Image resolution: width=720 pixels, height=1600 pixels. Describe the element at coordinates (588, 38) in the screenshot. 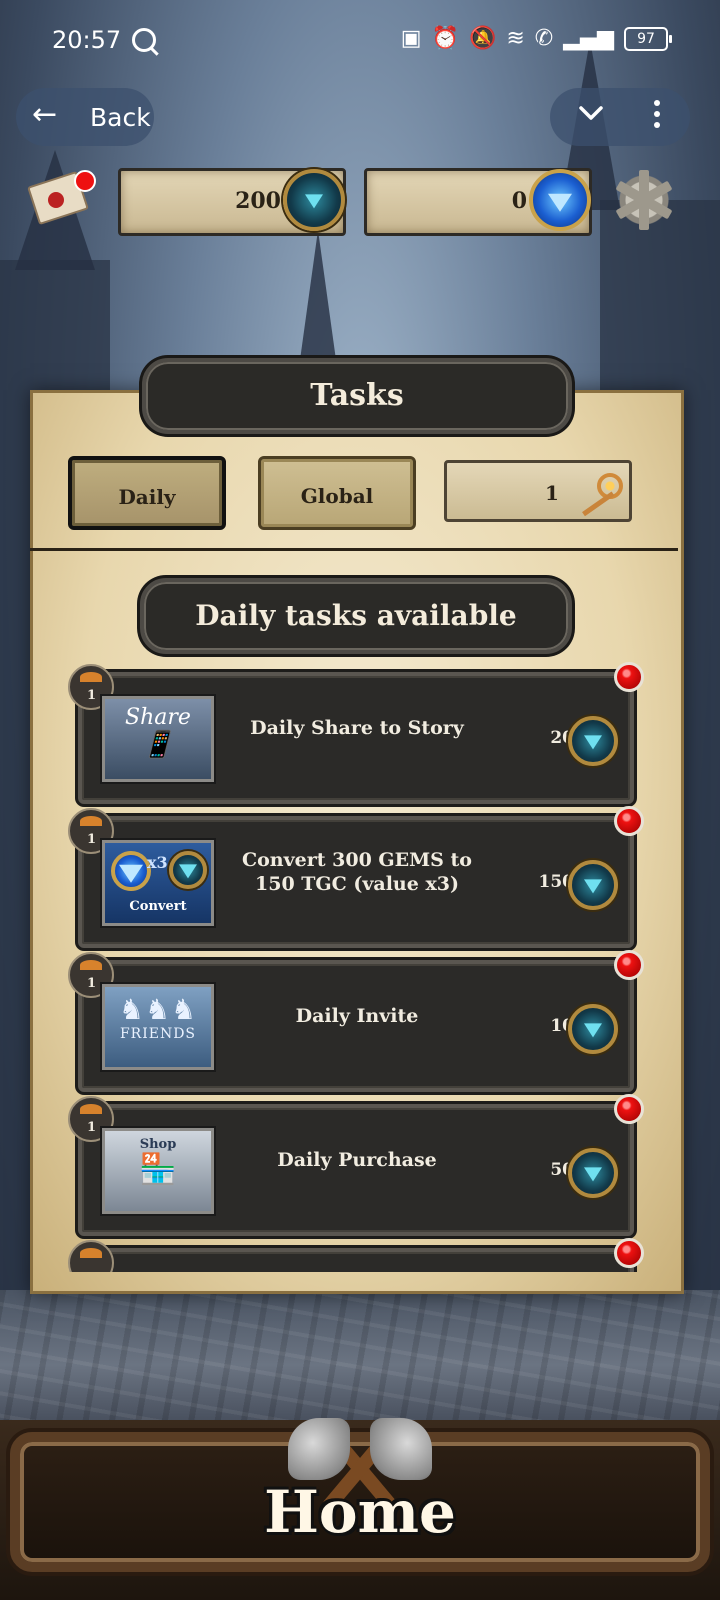

I see `signal-icon: ▂▄▆` at that location.